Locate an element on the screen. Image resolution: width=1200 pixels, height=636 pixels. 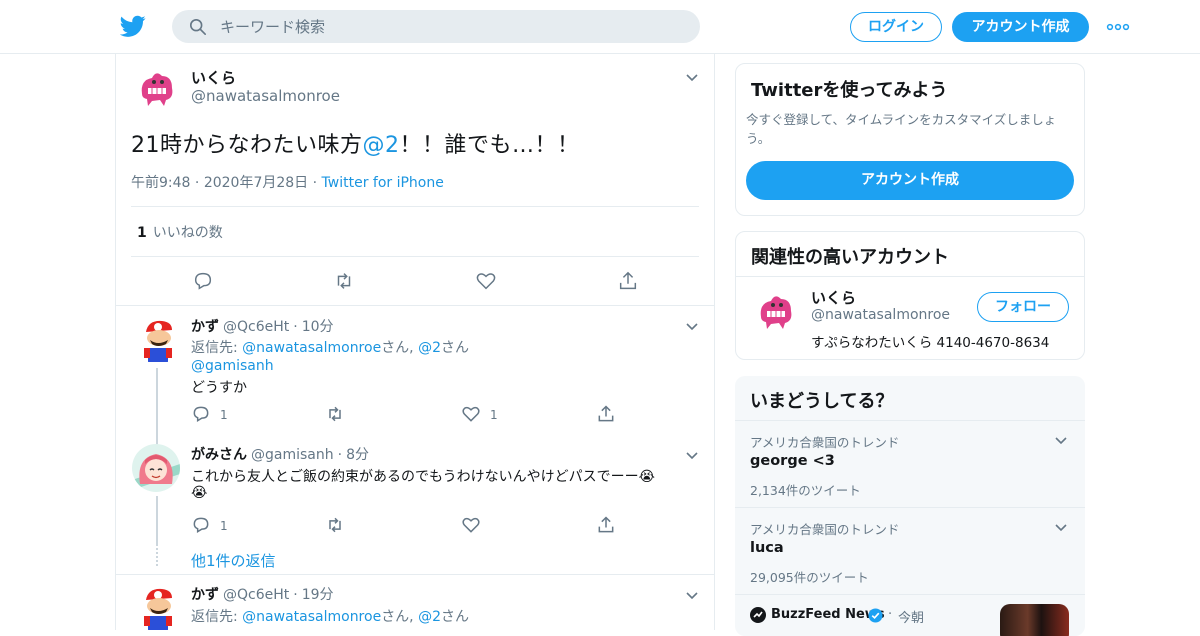
tweet-text-part: 21時からなわたい味方 is located at coordinates (247, 145).